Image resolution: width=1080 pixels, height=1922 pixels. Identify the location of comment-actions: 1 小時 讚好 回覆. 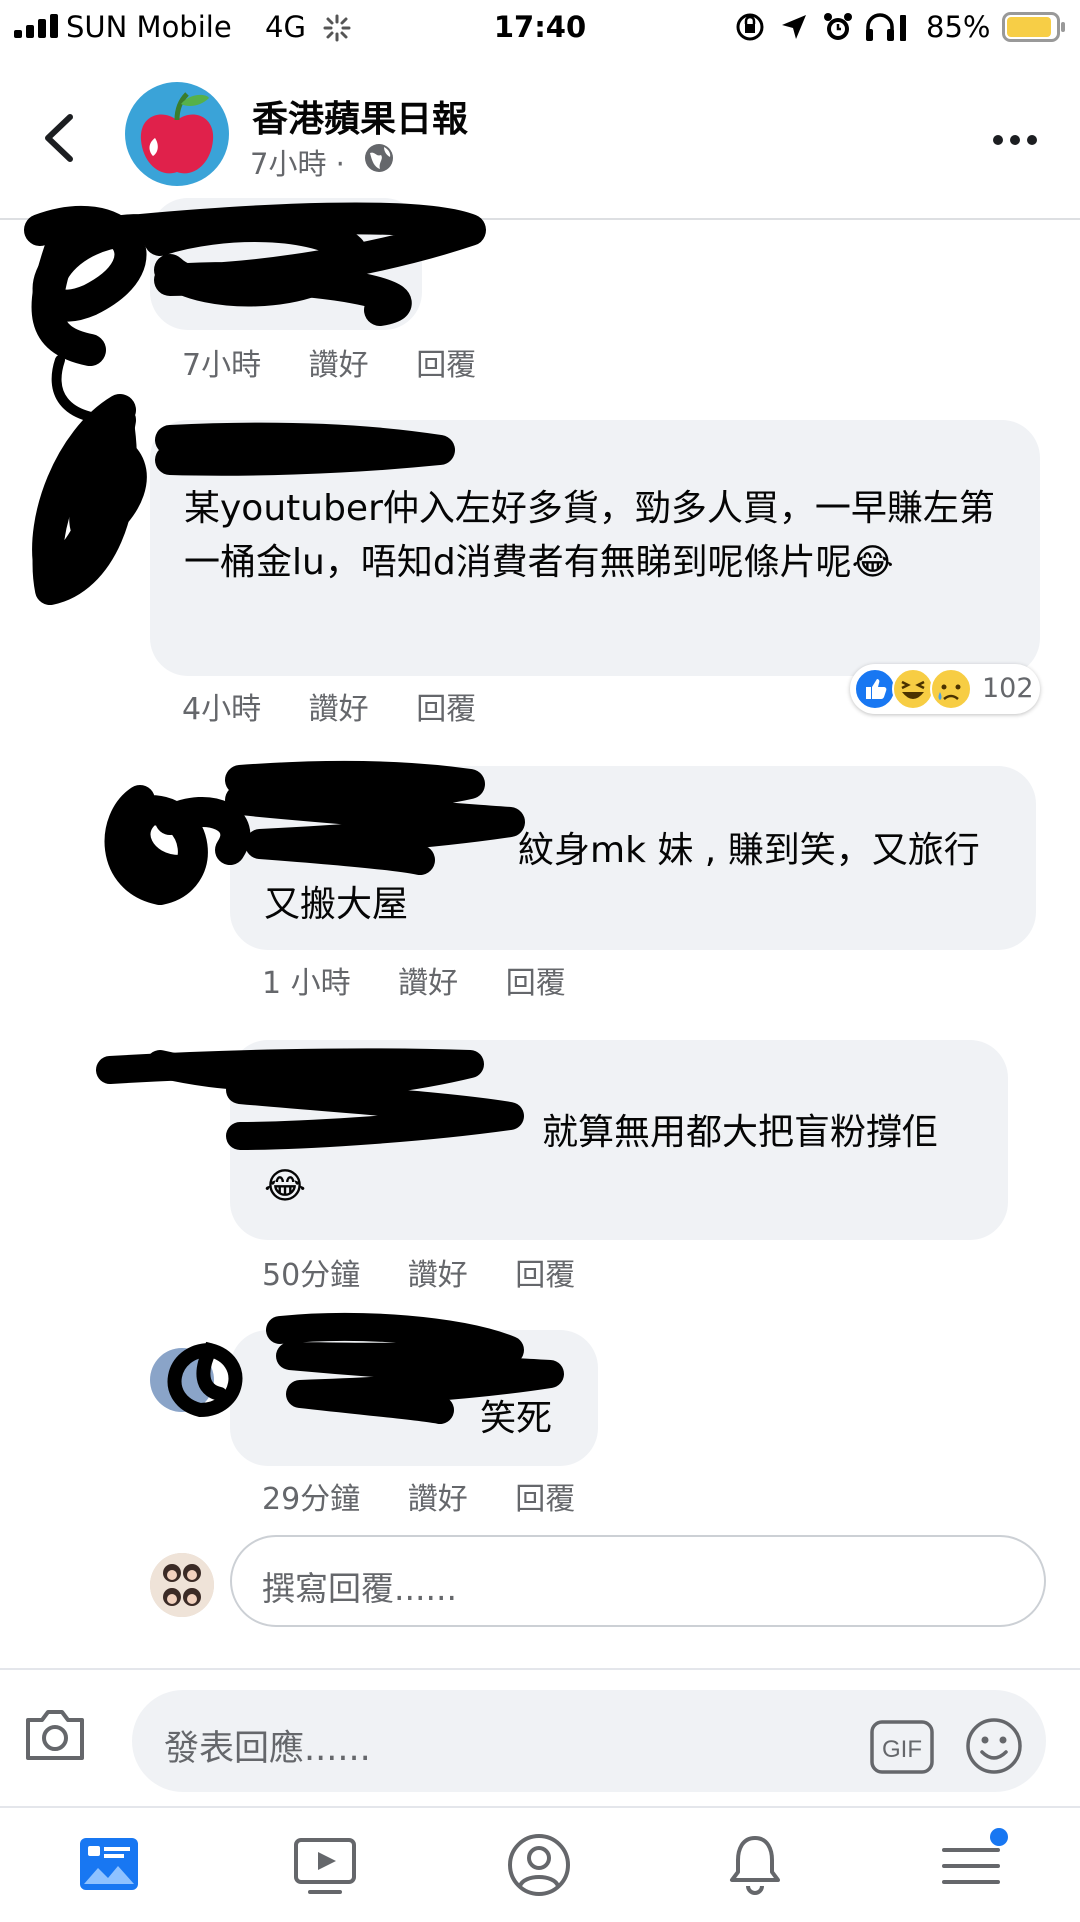
(433, 980).